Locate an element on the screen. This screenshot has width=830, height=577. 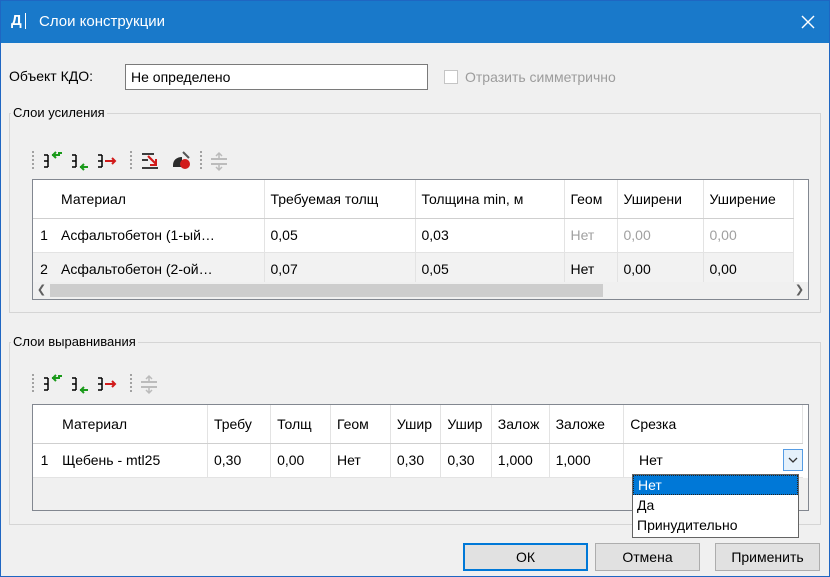
leveling-toolbar is located at coordinates (121, 384).